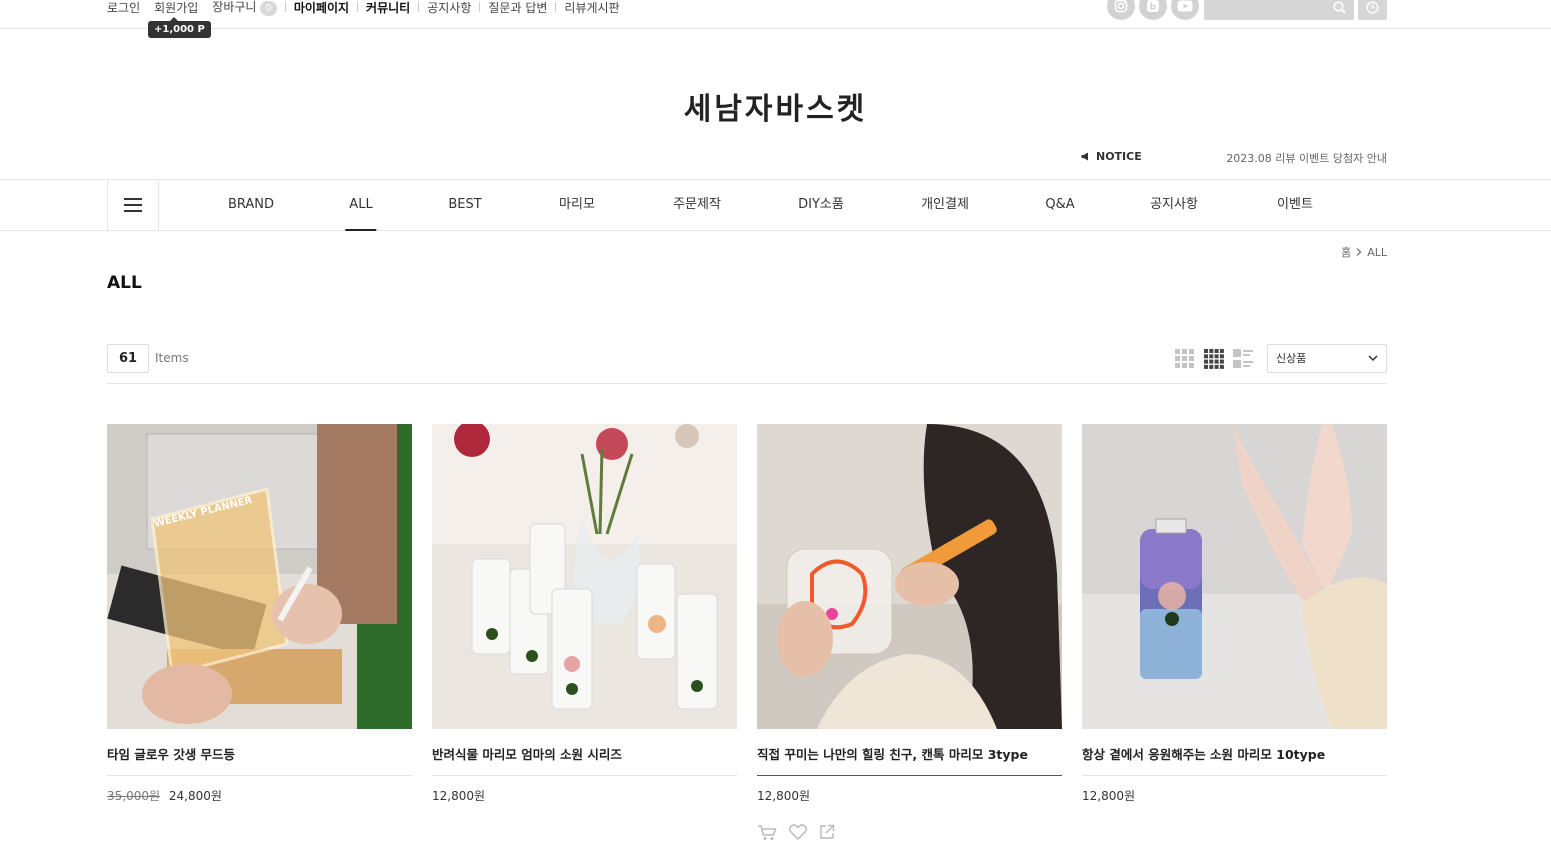  I want to click on blog-icon: b, so click(1153, 10).